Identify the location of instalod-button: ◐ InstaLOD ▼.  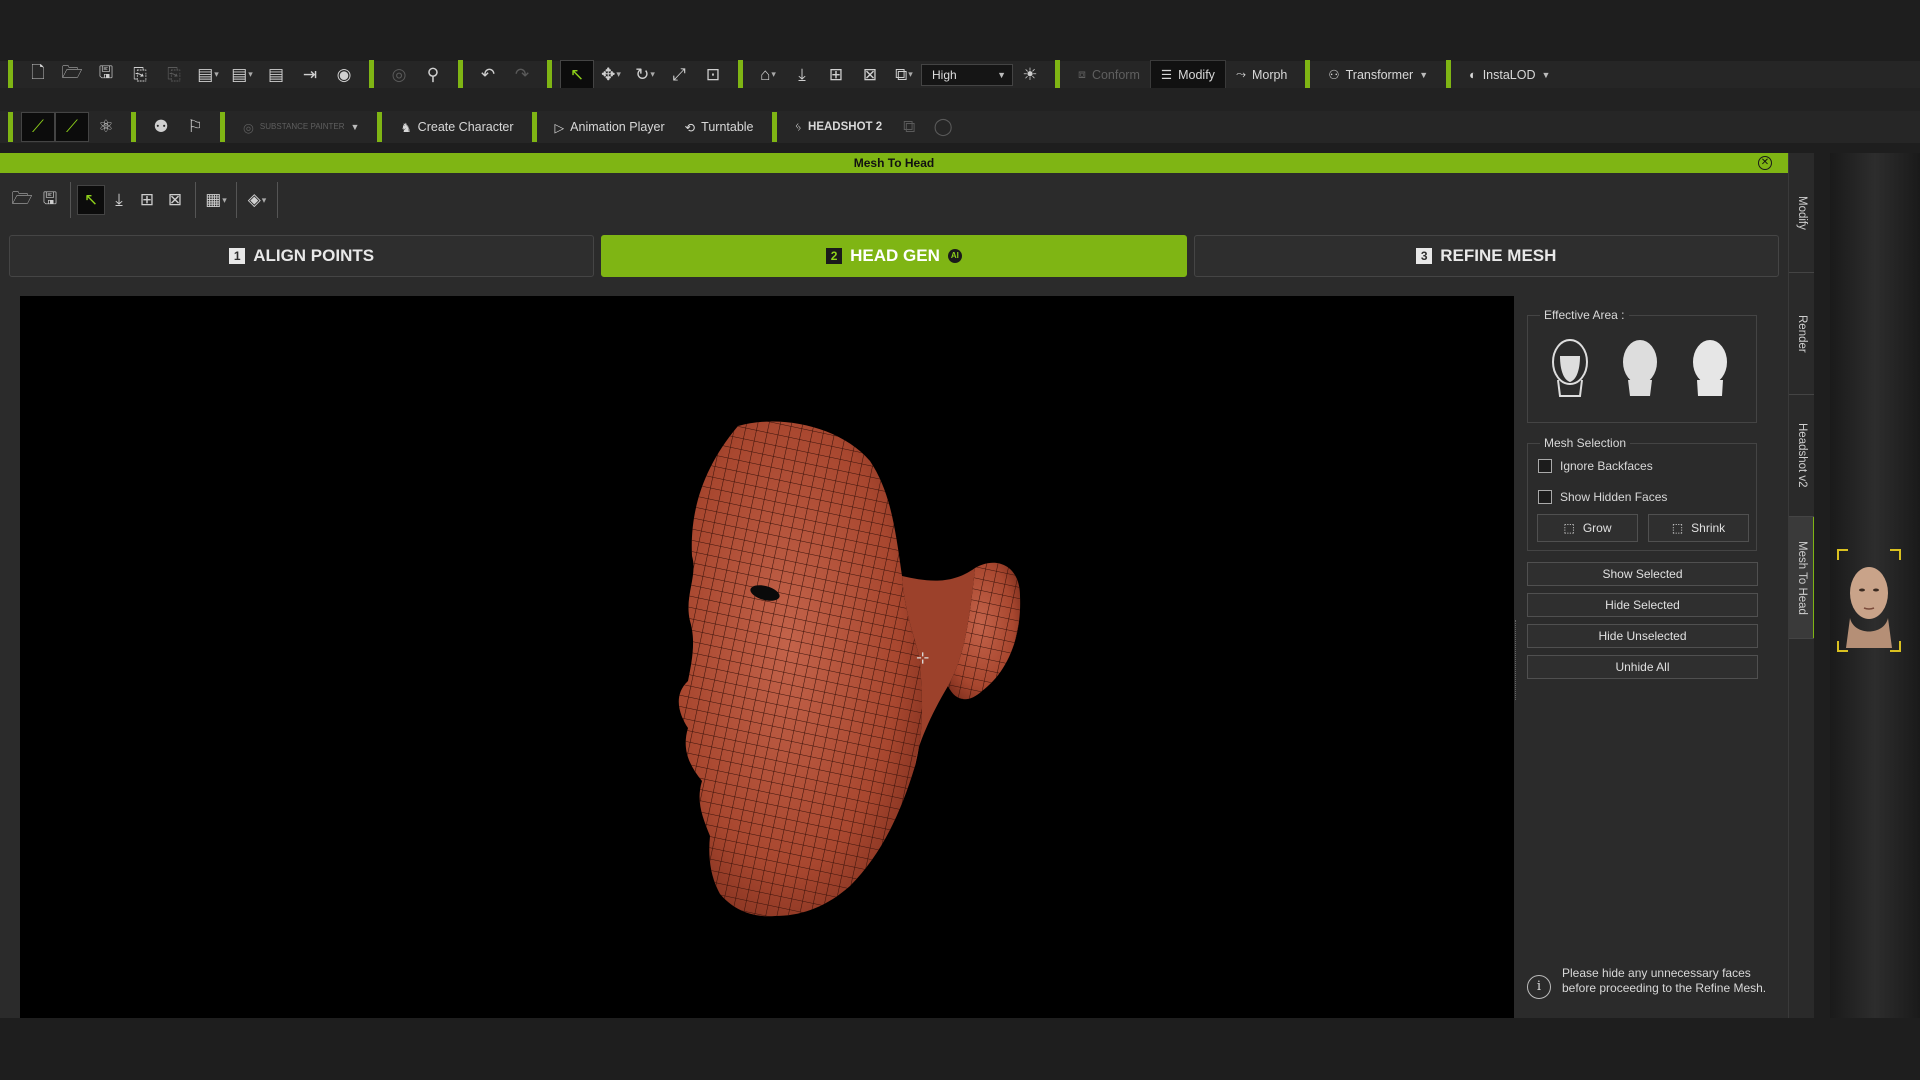
(1509, 75).